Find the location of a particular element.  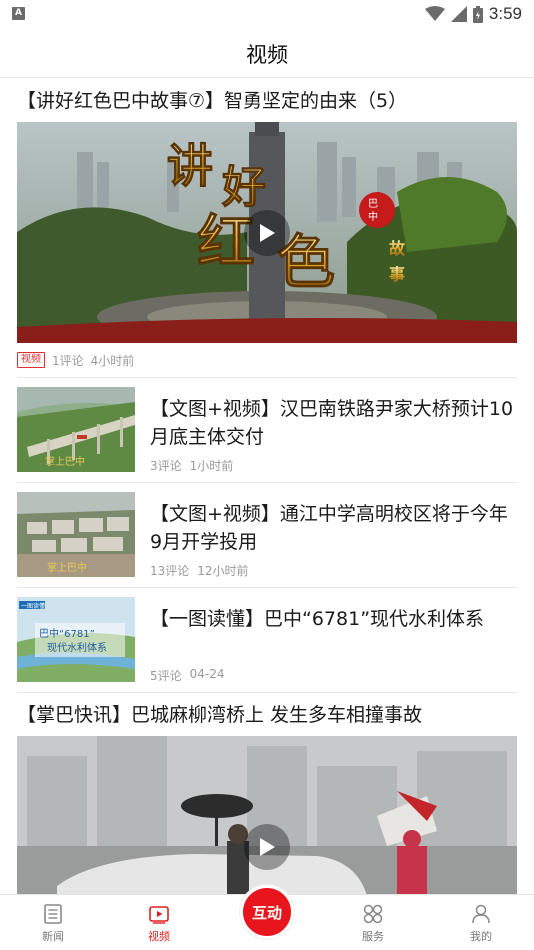

app-header: 视频 is located at coordinates (267, 53).